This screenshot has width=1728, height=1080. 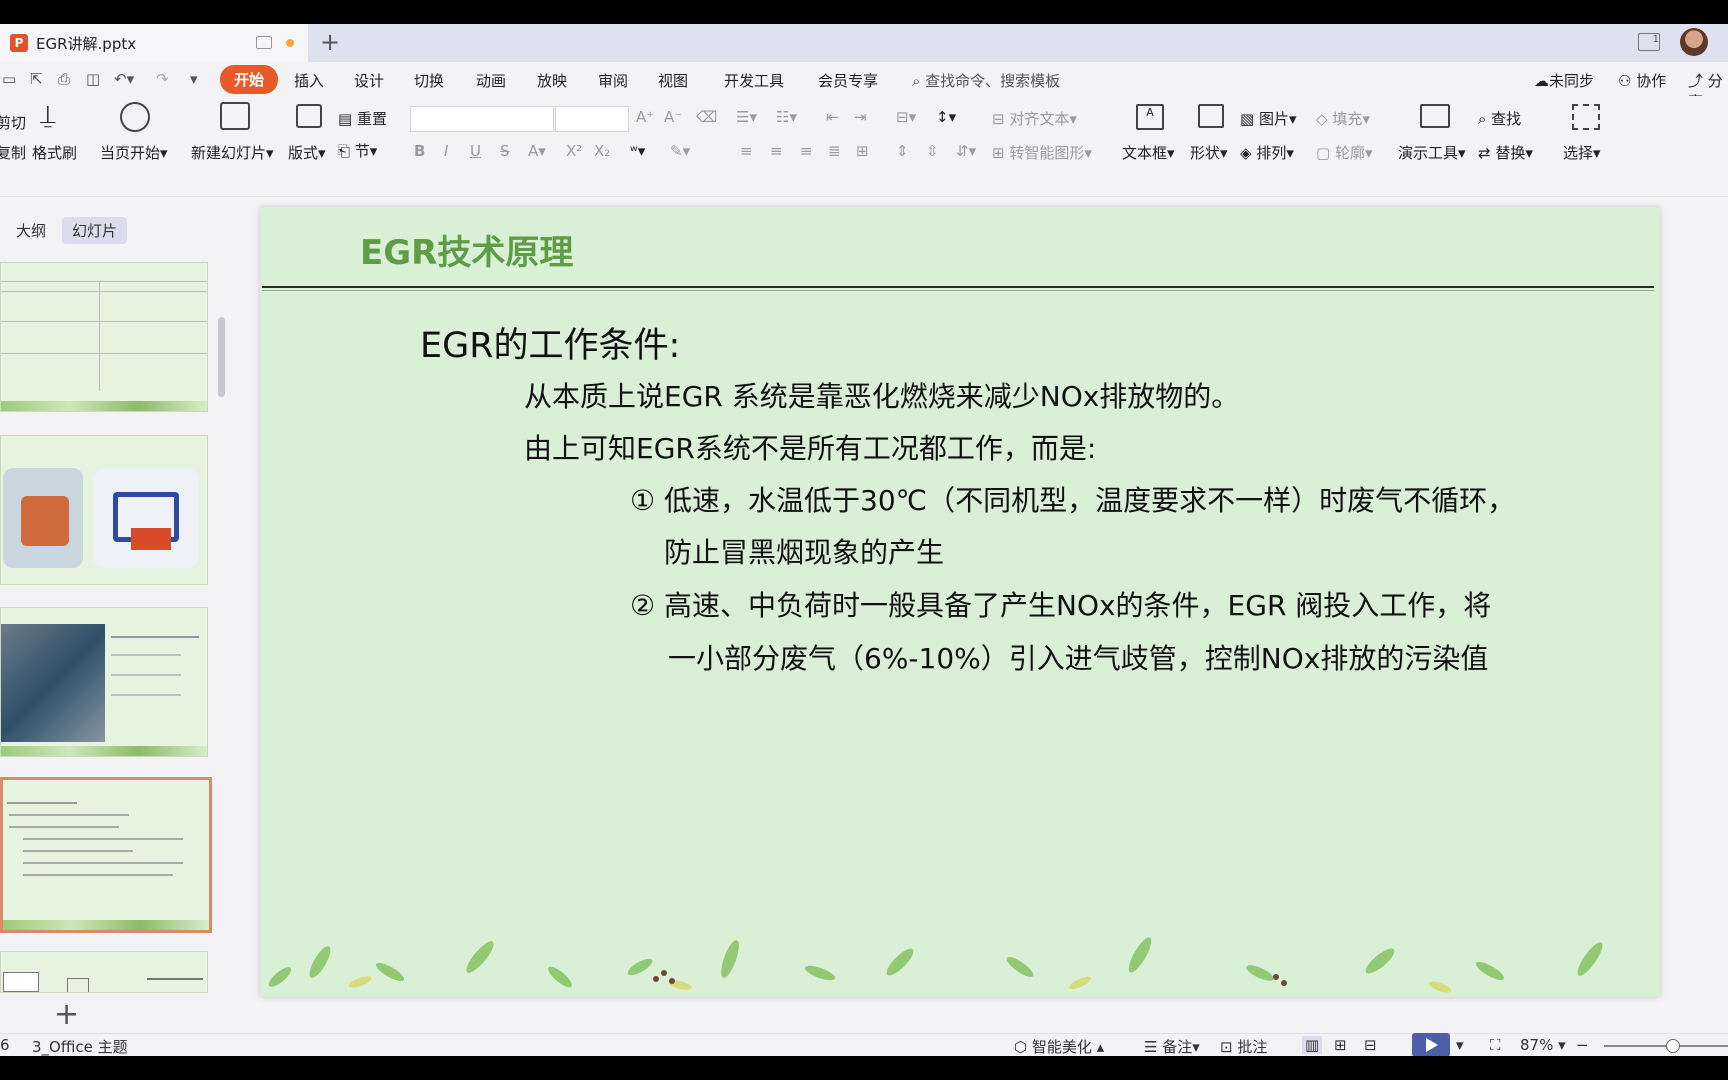 What do you see at coordinates (1148, 152) in the screenshot?
I see `textbox-button: 文本框▾` at bounding box center [1148, 152].